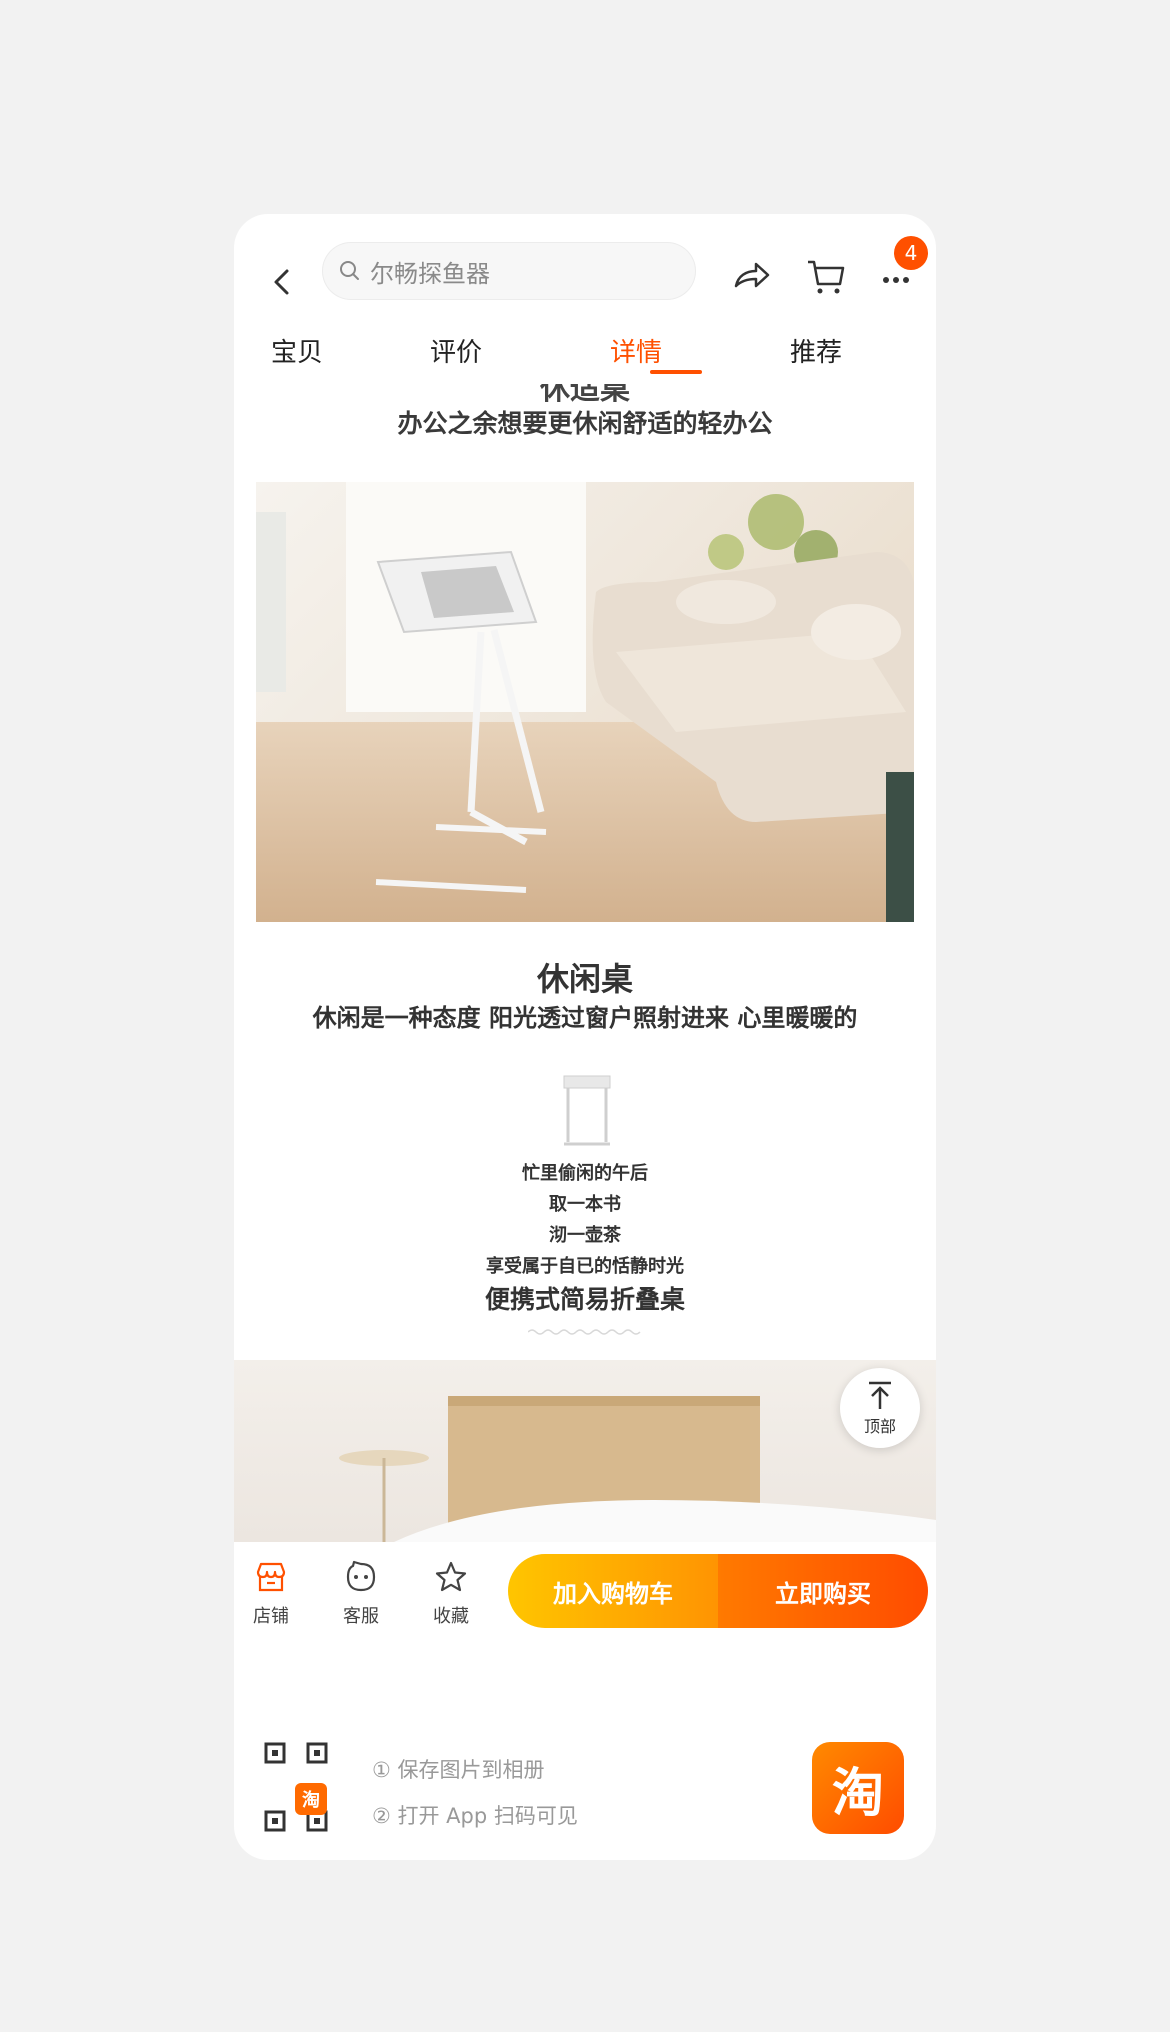 This screenshot has width=1170, height=2032. Describe the element at coordinates (584, 979) in the screenshot. I see `section-heading: 休闲桌` at that location.